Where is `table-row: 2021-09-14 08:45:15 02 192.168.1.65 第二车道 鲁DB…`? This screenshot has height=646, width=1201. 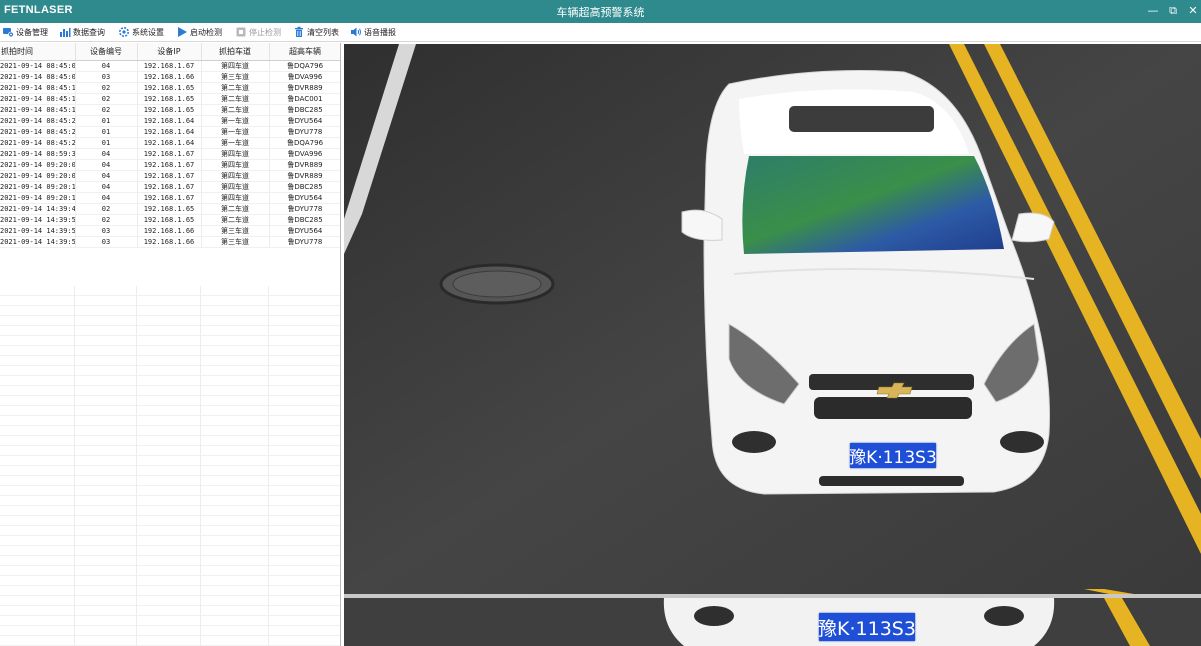
table-row: 2021-09-14 08:45:15 02 192.168.1.65 第二车道 鲁DB… is located at coordinates (170, 110).